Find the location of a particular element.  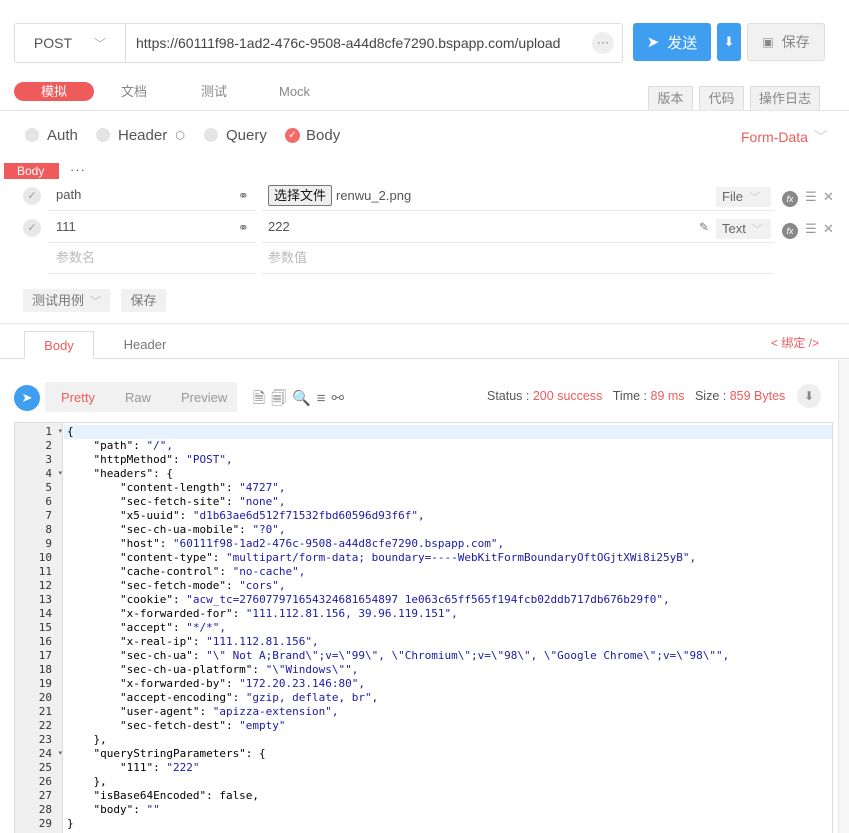

line-number: 18 is located at coordinates (45, 669).